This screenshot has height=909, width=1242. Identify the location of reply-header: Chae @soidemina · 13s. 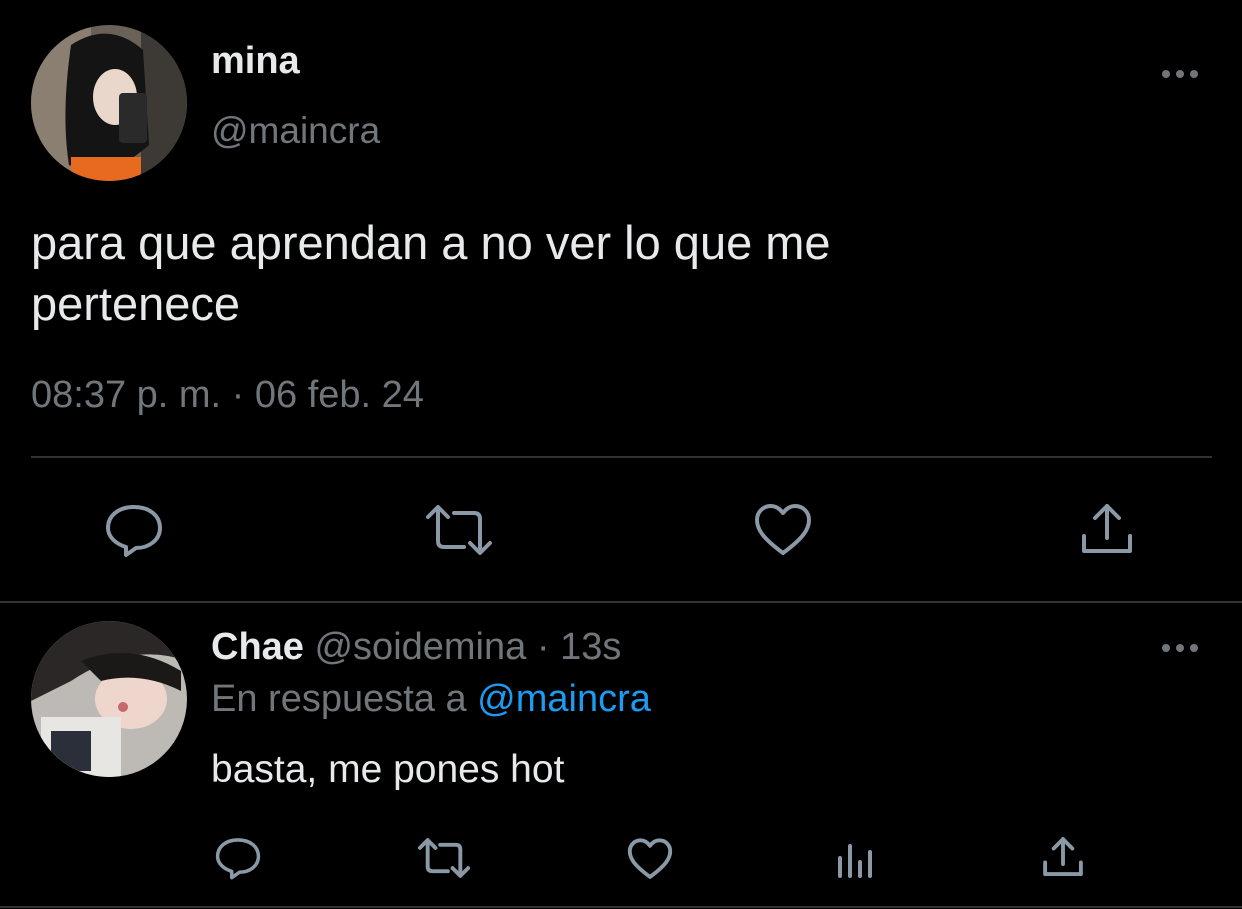
(416, 647).